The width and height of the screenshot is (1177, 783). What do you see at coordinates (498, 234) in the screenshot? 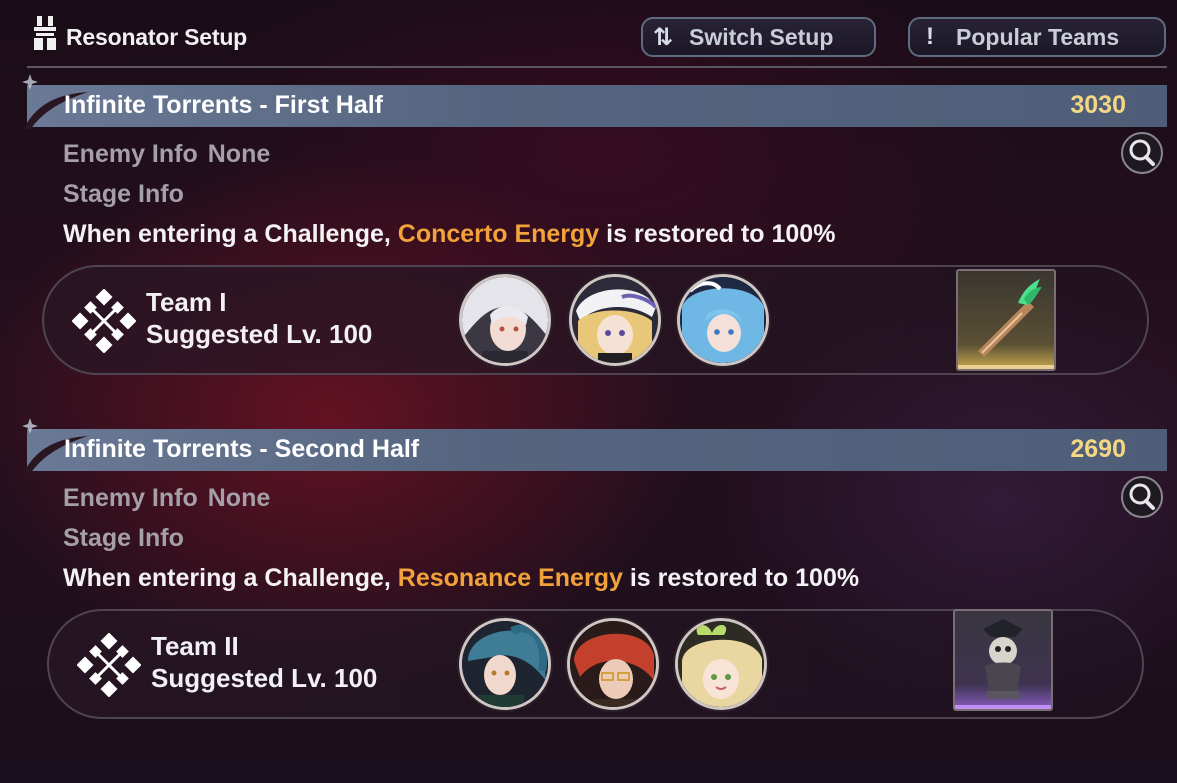
I see `stage-desc-highlight: Concerto Energy` at bounding box center [498, 234].